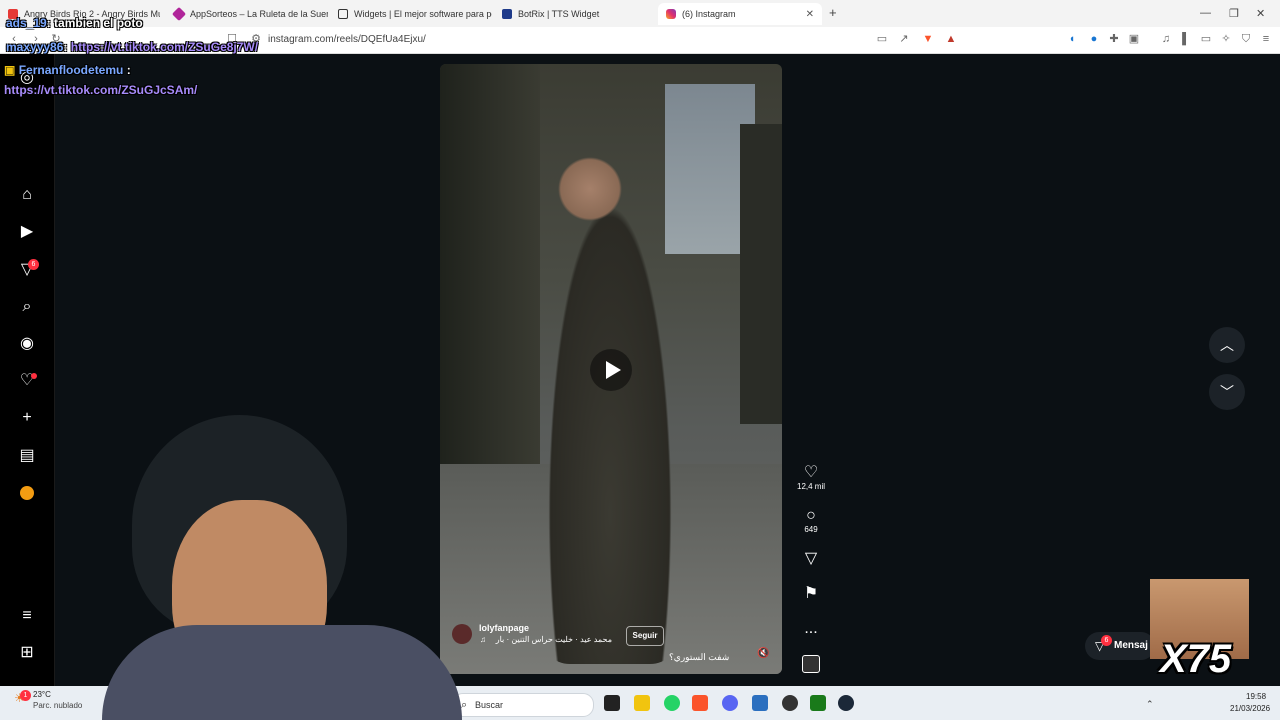 The height and width of the screenshot is (720, 1280). What do you see at coordinates (811, 664) in the screenshot?
I see `audio-thumbnail` at bounding box center [811, 664].